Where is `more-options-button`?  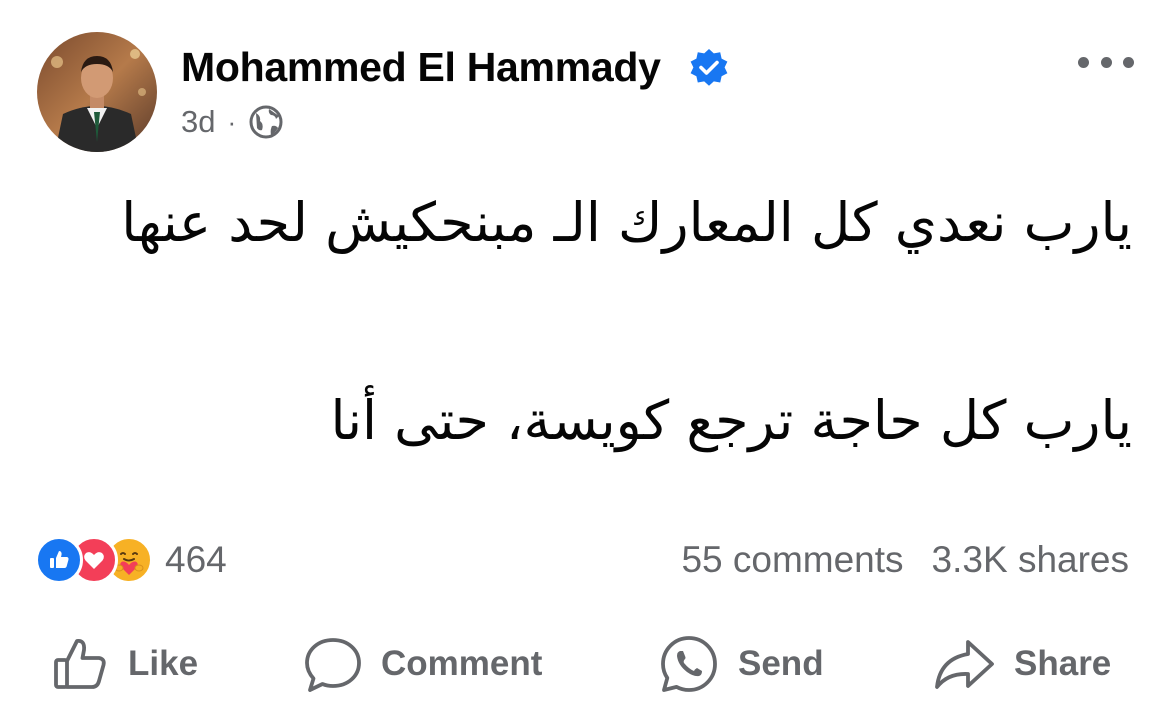 more-options-button is located at coordinates (1106, 62).